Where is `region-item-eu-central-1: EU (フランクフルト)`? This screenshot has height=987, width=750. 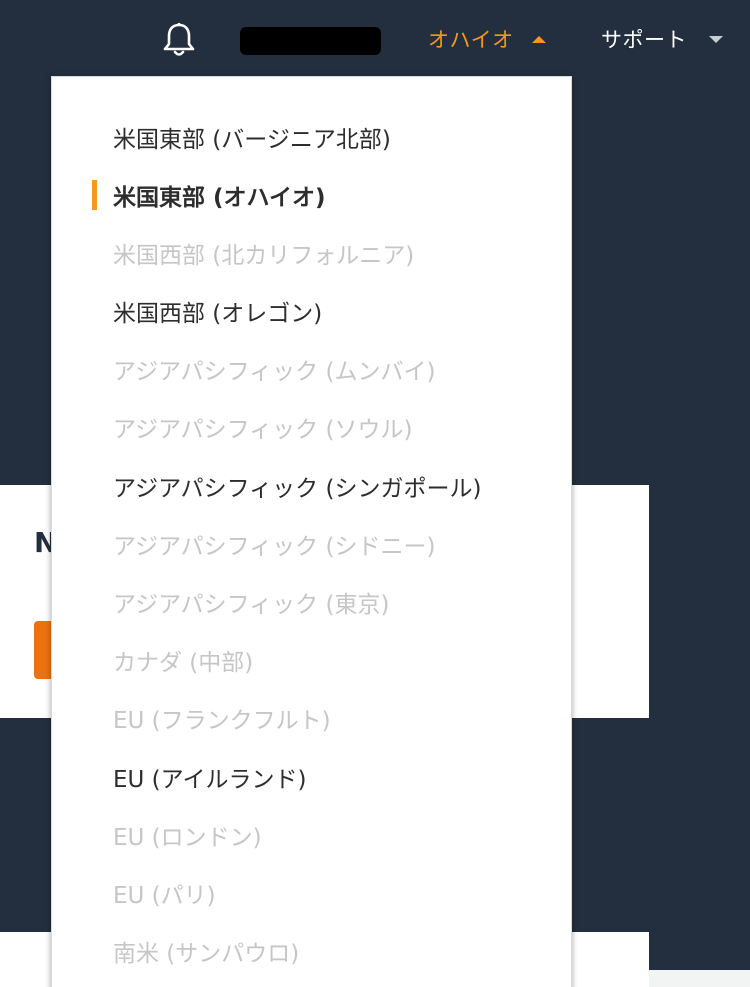 region-item-eu-central-1: EU (フランクフルト) is located at coordinates (222, 718).